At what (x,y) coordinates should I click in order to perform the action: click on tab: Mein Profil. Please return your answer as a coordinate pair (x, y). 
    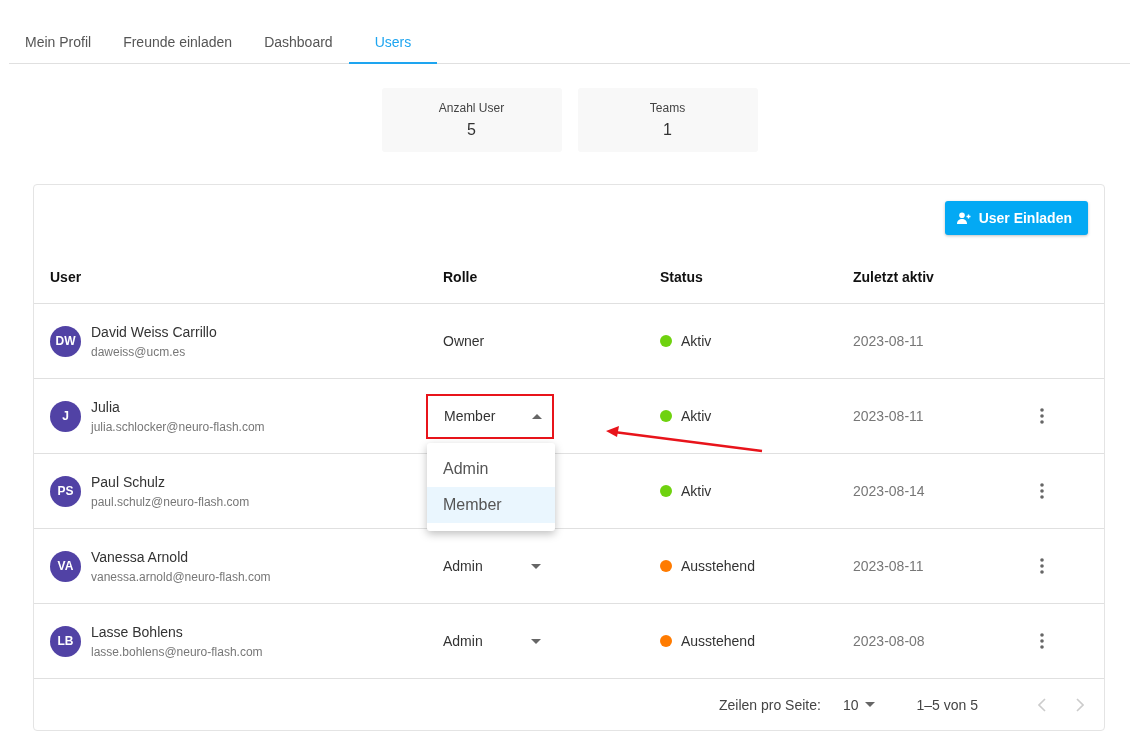
    Looking at the image, I should click on (58, 43).